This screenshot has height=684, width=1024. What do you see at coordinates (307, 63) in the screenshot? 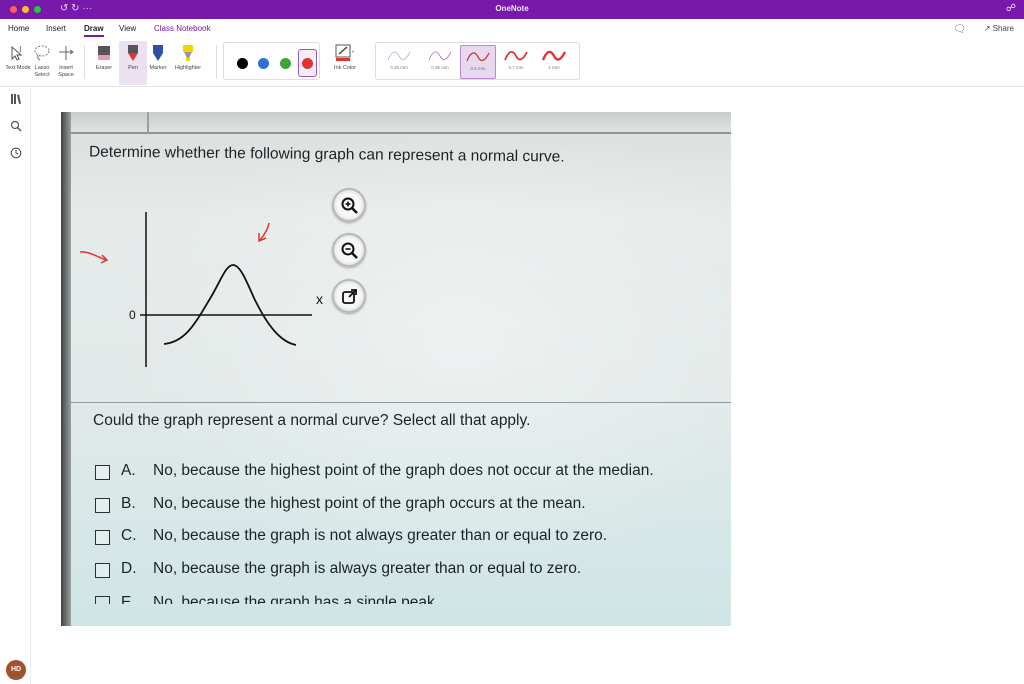
I see `color-swatch-red` at bounding box center [307, 63].